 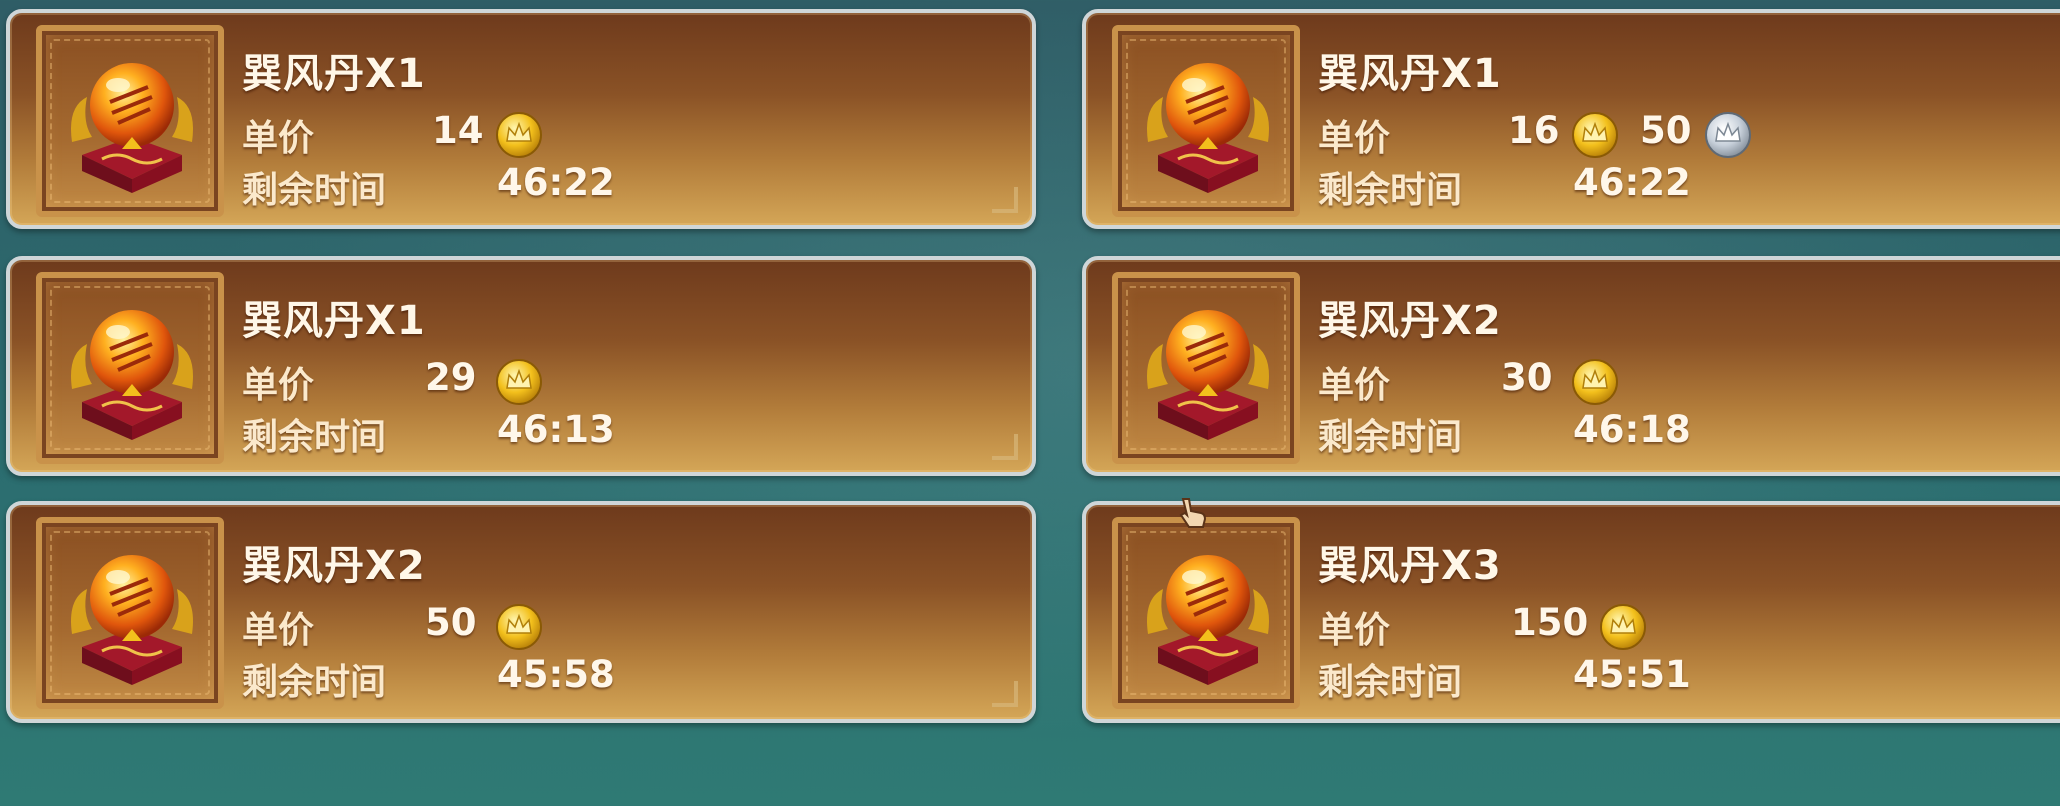 I want to click on price-value-secondary: 50, so click(x=1666, y=130).